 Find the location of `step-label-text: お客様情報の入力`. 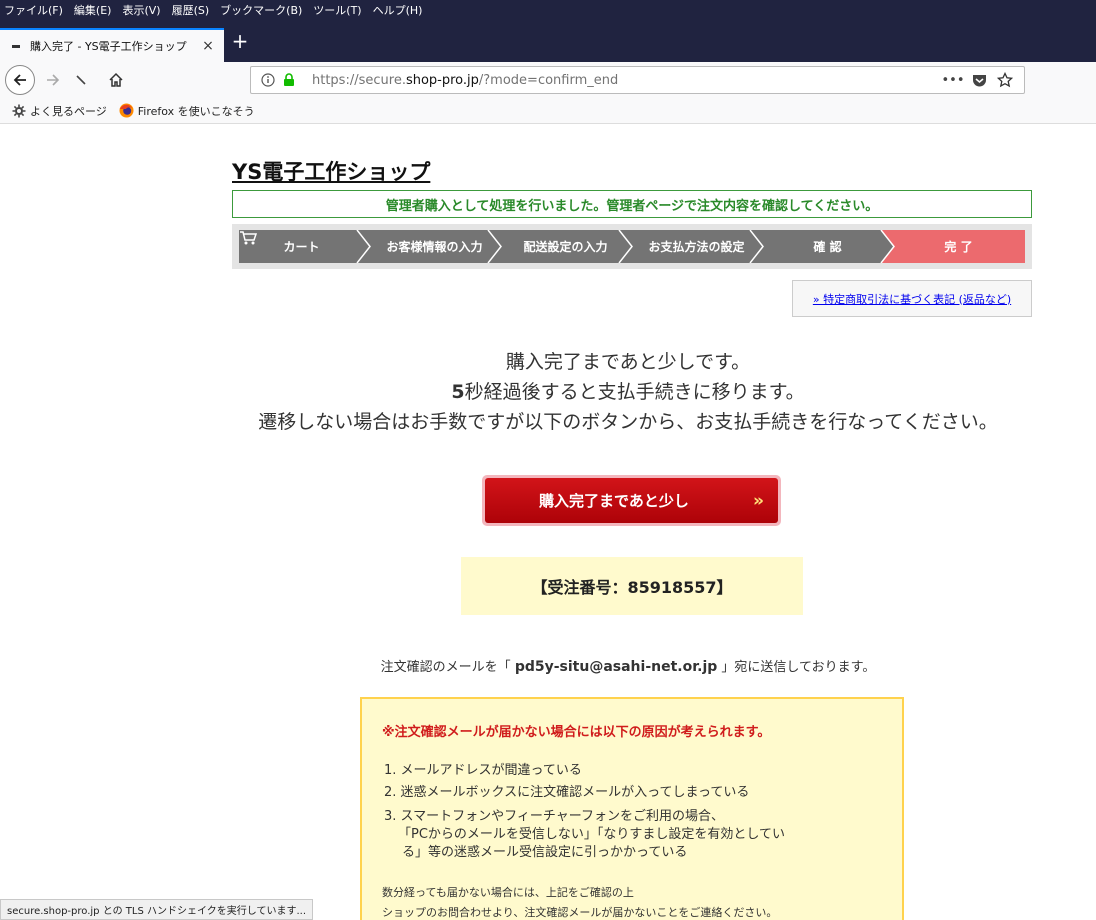

step-label-text: お客様情報の入力 is located at coordinates (434, 247).